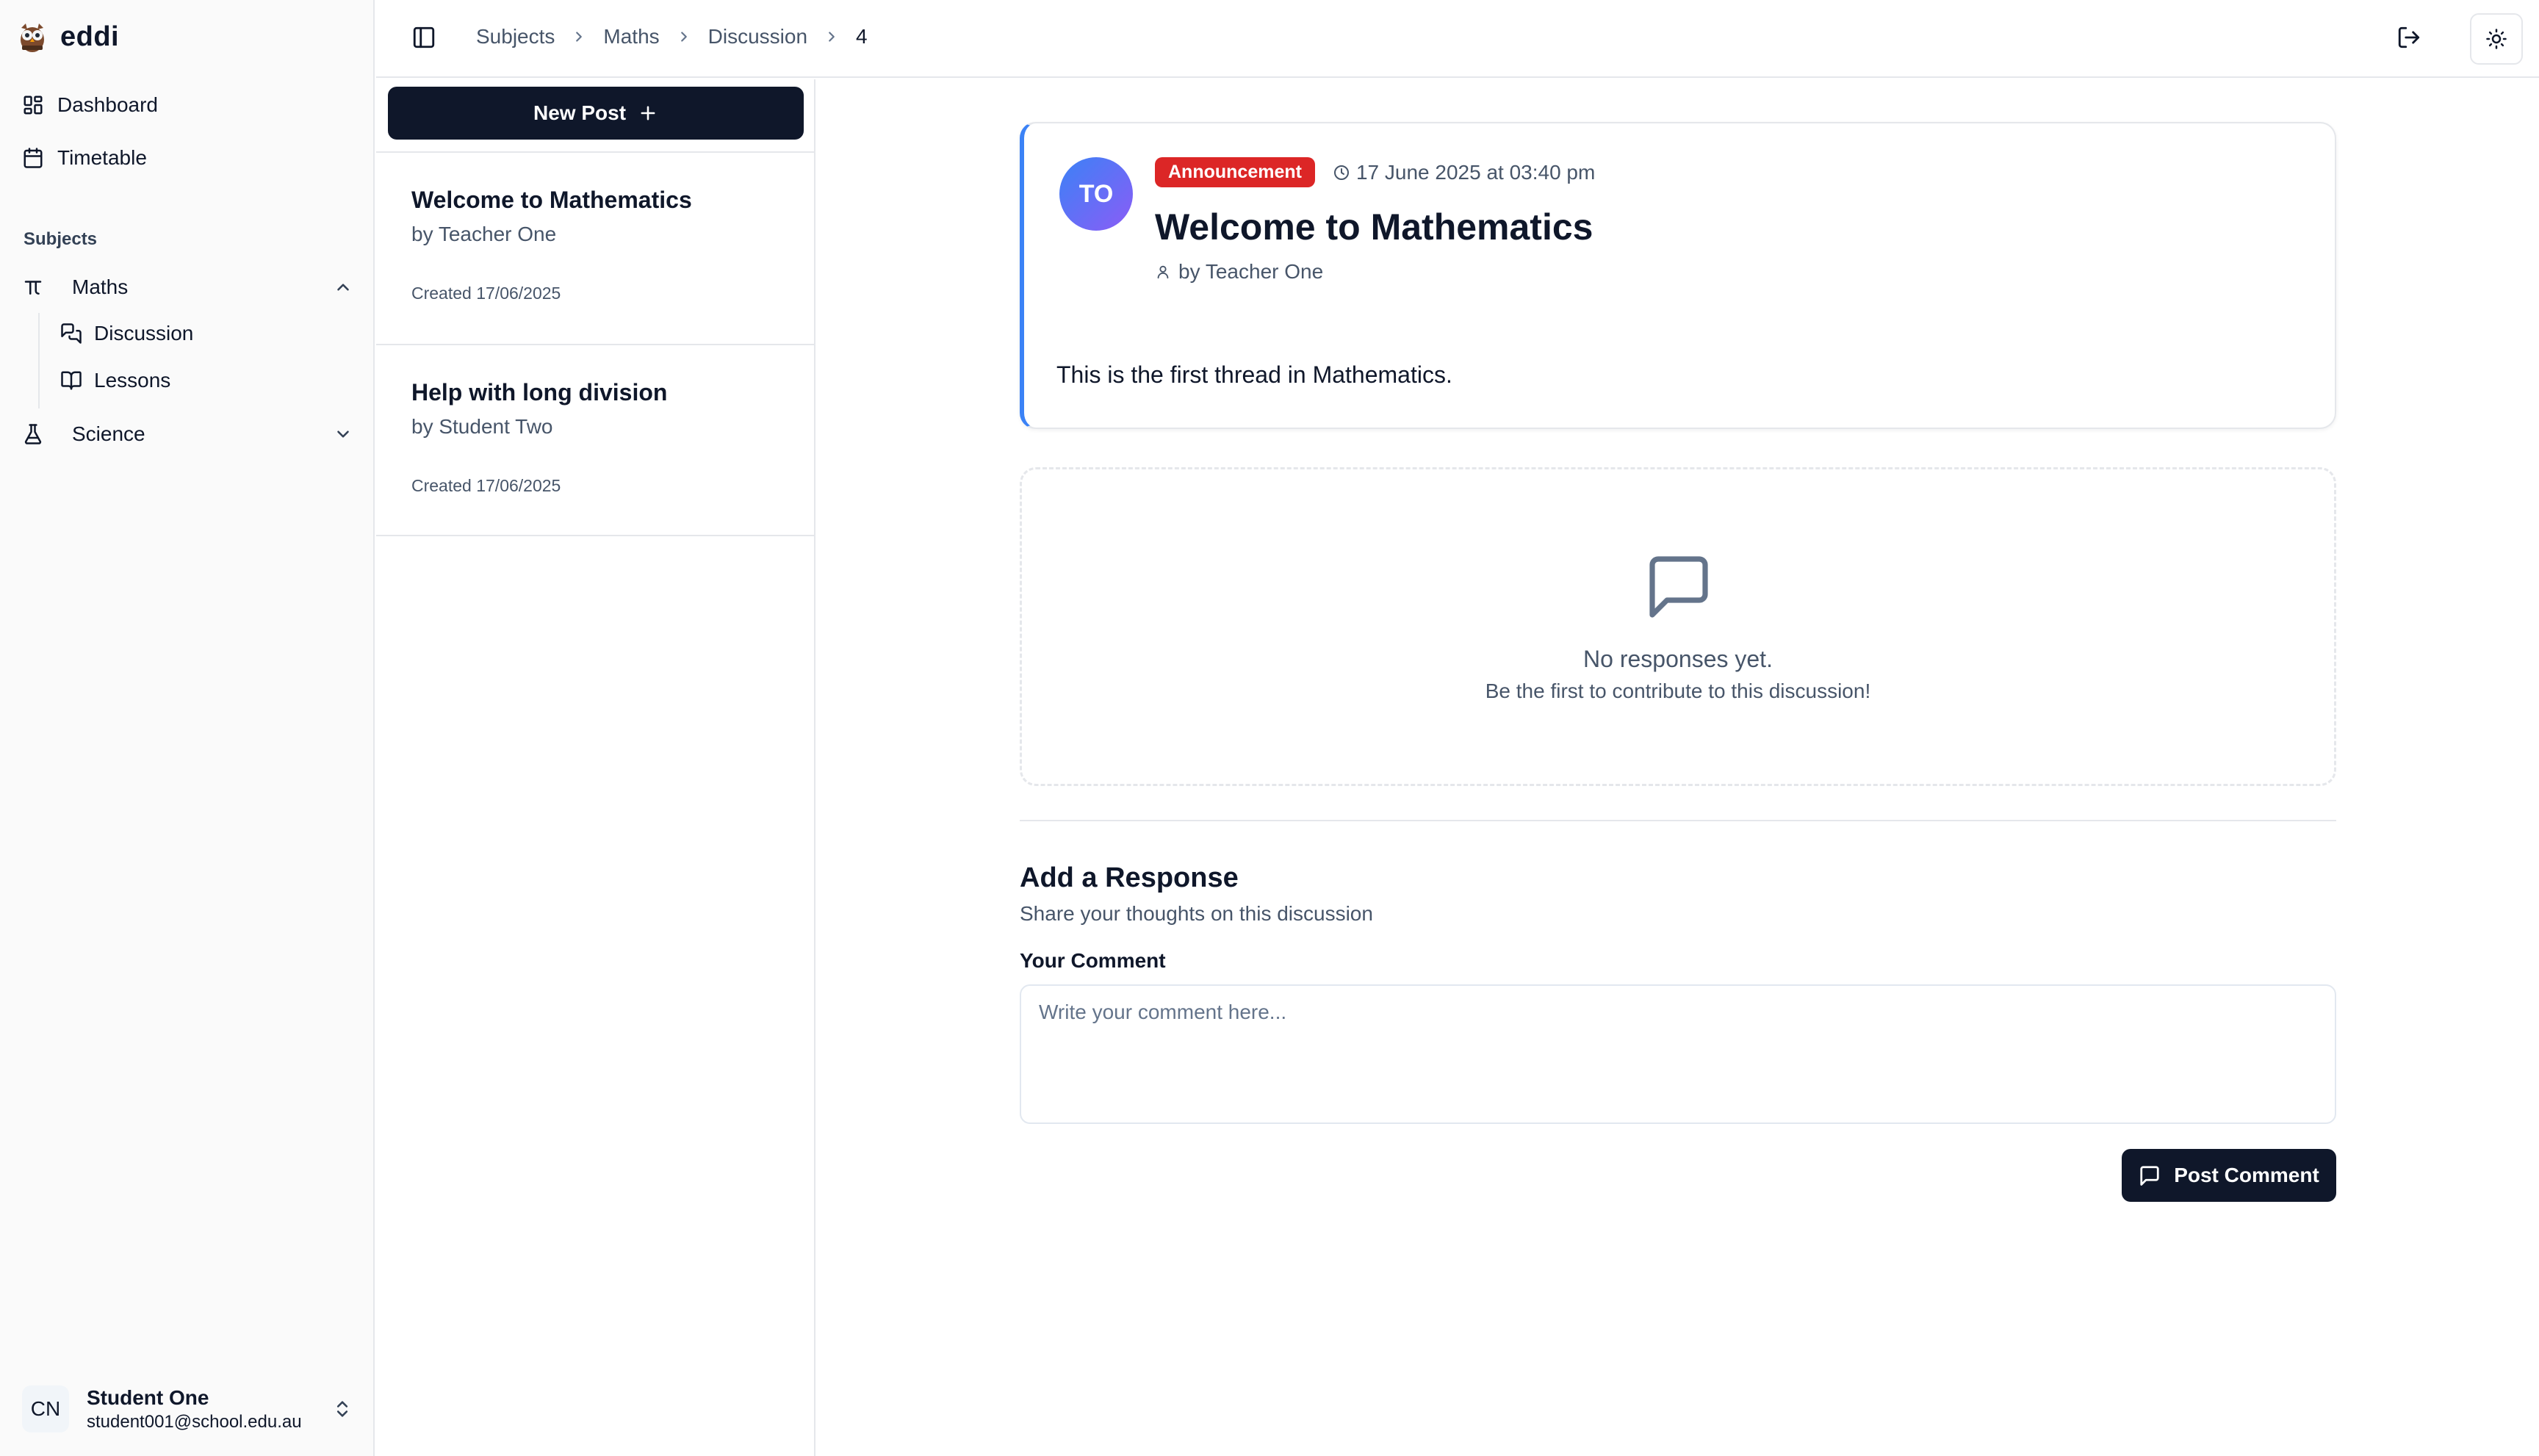  What do you see at coordinates (1163, 272) in the screenshot?
I see `user-icon` at bounding box center [1163, 272].